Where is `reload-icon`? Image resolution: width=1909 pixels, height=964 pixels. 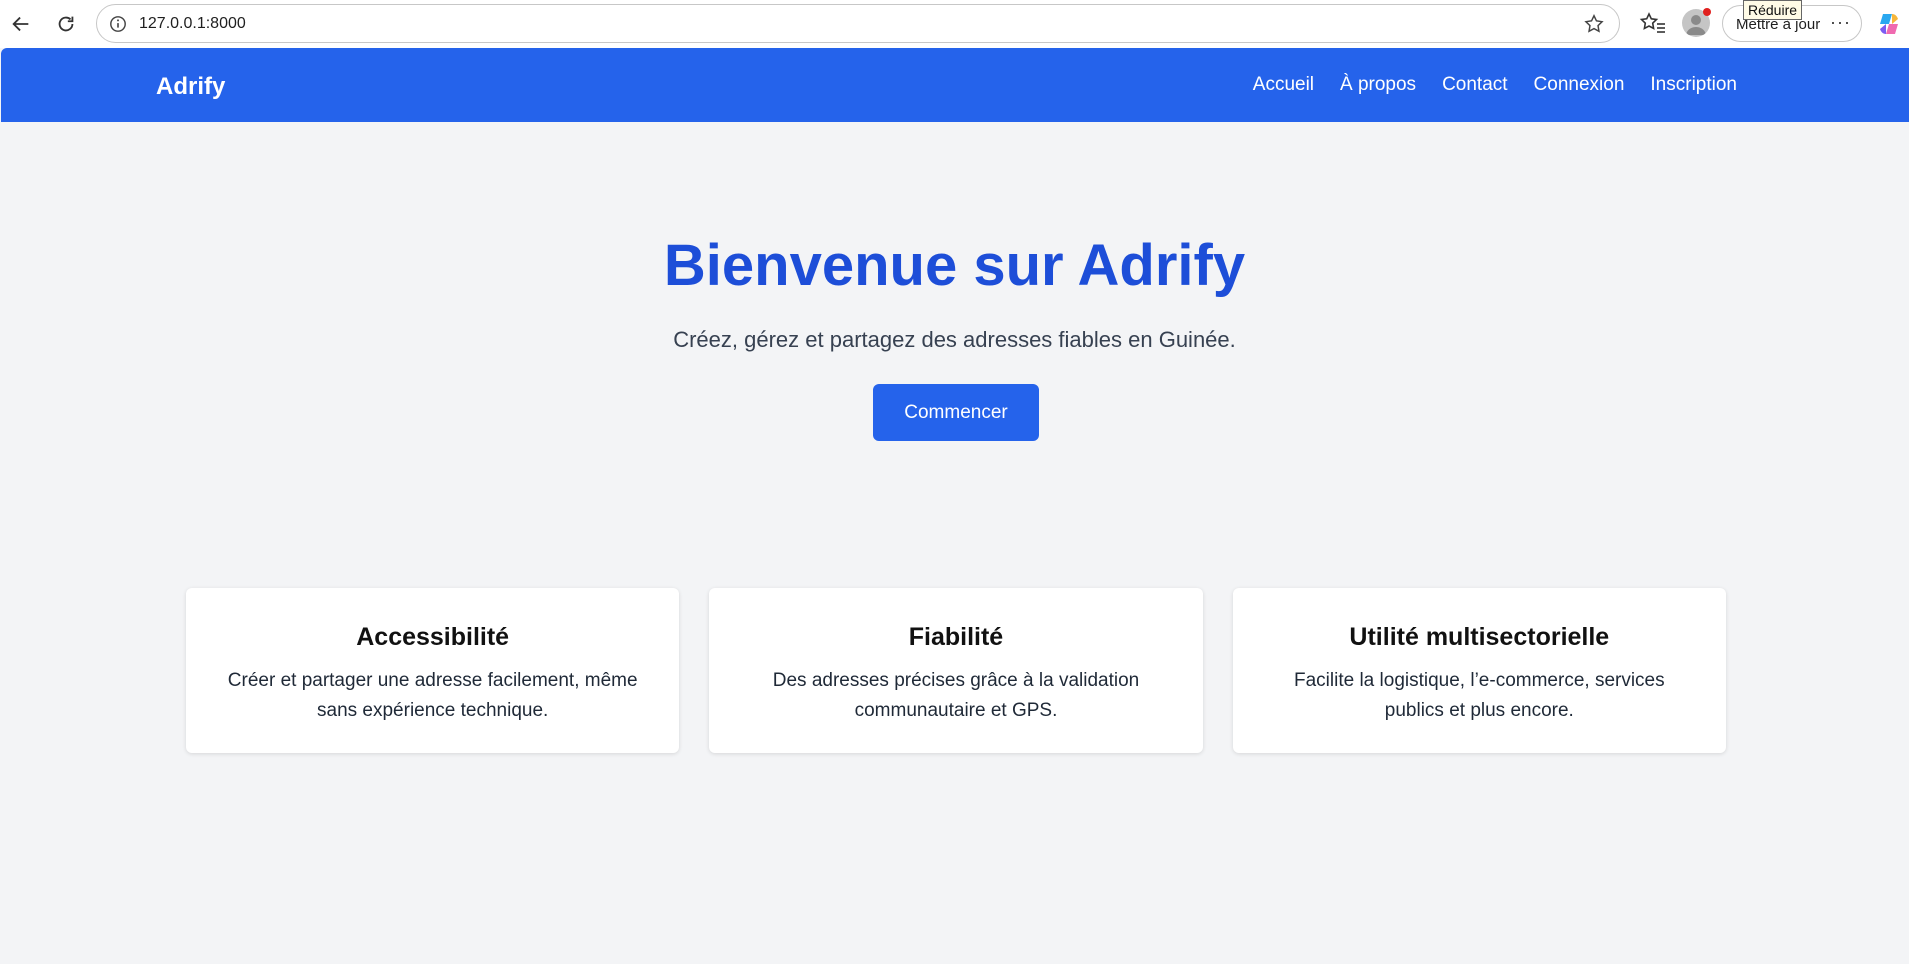 reload-icon is located at coordinates (66, 24).